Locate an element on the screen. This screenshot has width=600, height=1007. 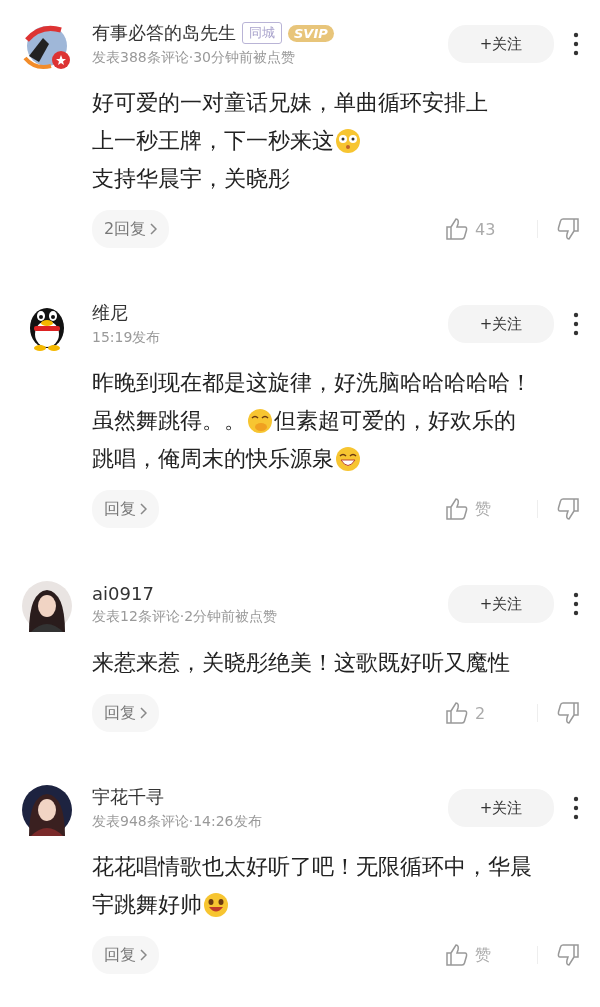
giggle-face-icon is located at coordinates (260, 421).